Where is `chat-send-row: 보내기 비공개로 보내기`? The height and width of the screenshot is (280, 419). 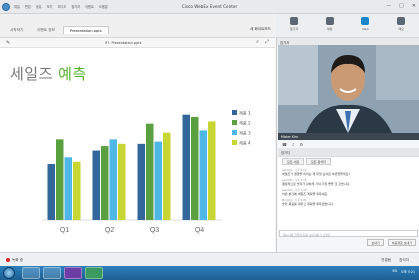
chat-send-row: 보내기 비공개로 보내기 is located at coordinates (348, 242).